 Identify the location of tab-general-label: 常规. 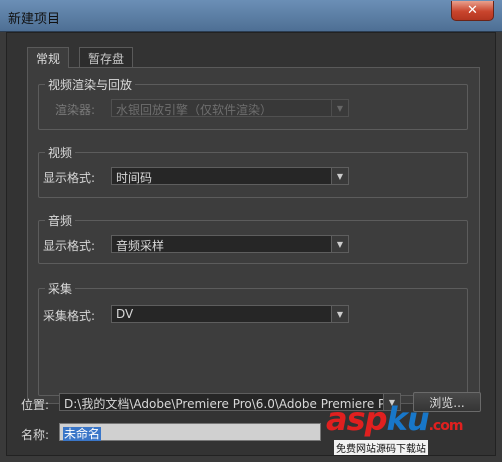
(48, 59).